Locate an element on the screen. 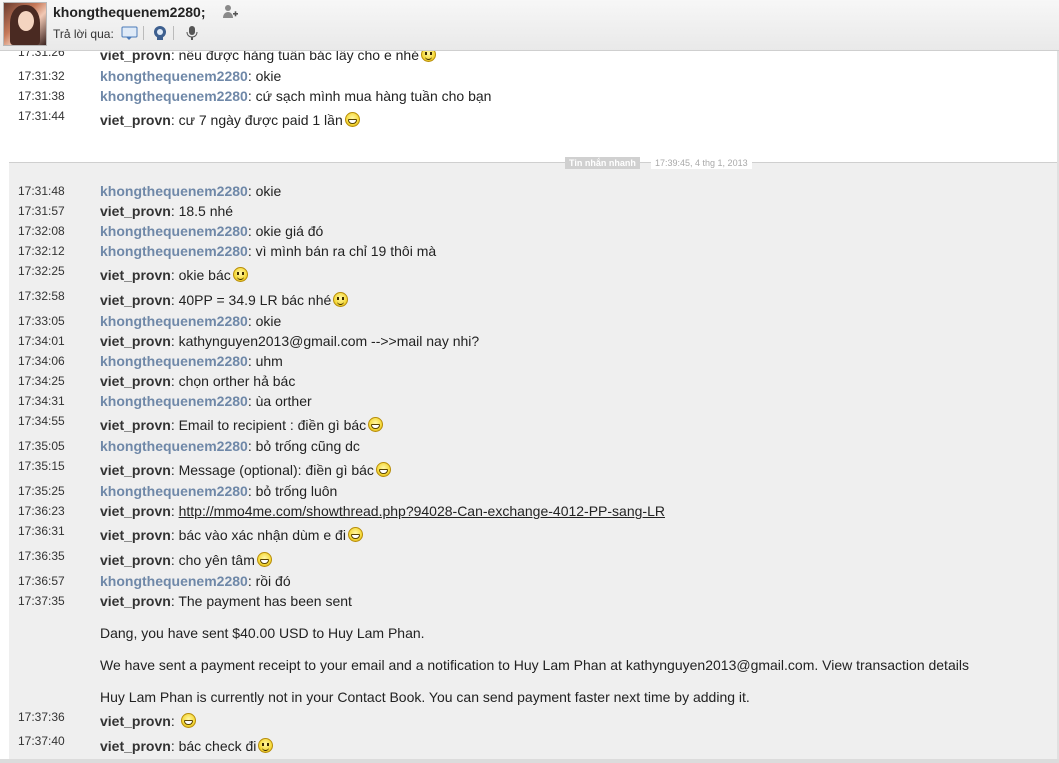  message-timestamp: 17:31:57 is located at coordinates (41, 211).